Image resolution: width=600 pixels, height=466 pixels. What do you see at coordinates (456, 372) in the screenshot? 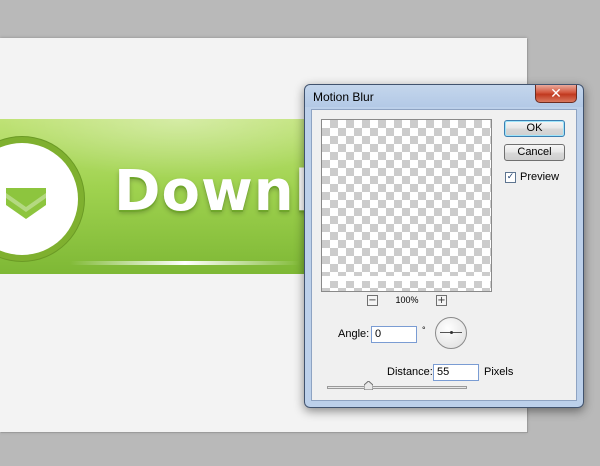
I see `distance-input: 55` at bounding box center [456, 372].